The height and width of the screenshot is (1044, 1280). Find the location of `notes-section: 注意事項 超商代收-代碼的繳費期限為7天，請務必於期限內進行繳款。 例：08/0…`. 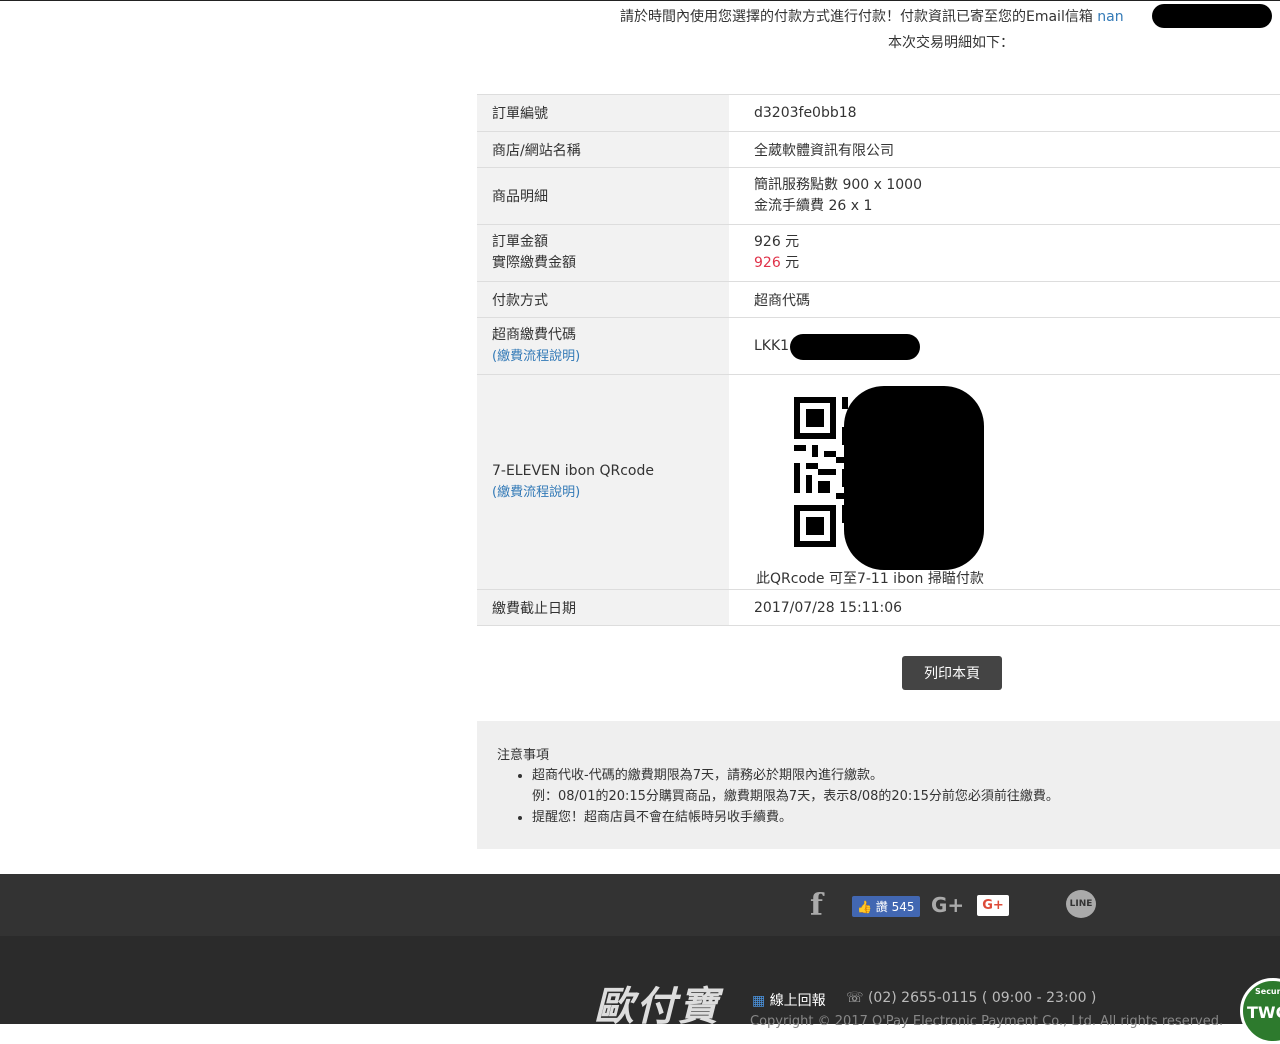

notes-section: 注意事項 超商代收-代碼的繳費期限為7天，請務必於期限內進行繳款。 例：08/0… is located at coordinates (878, 785).